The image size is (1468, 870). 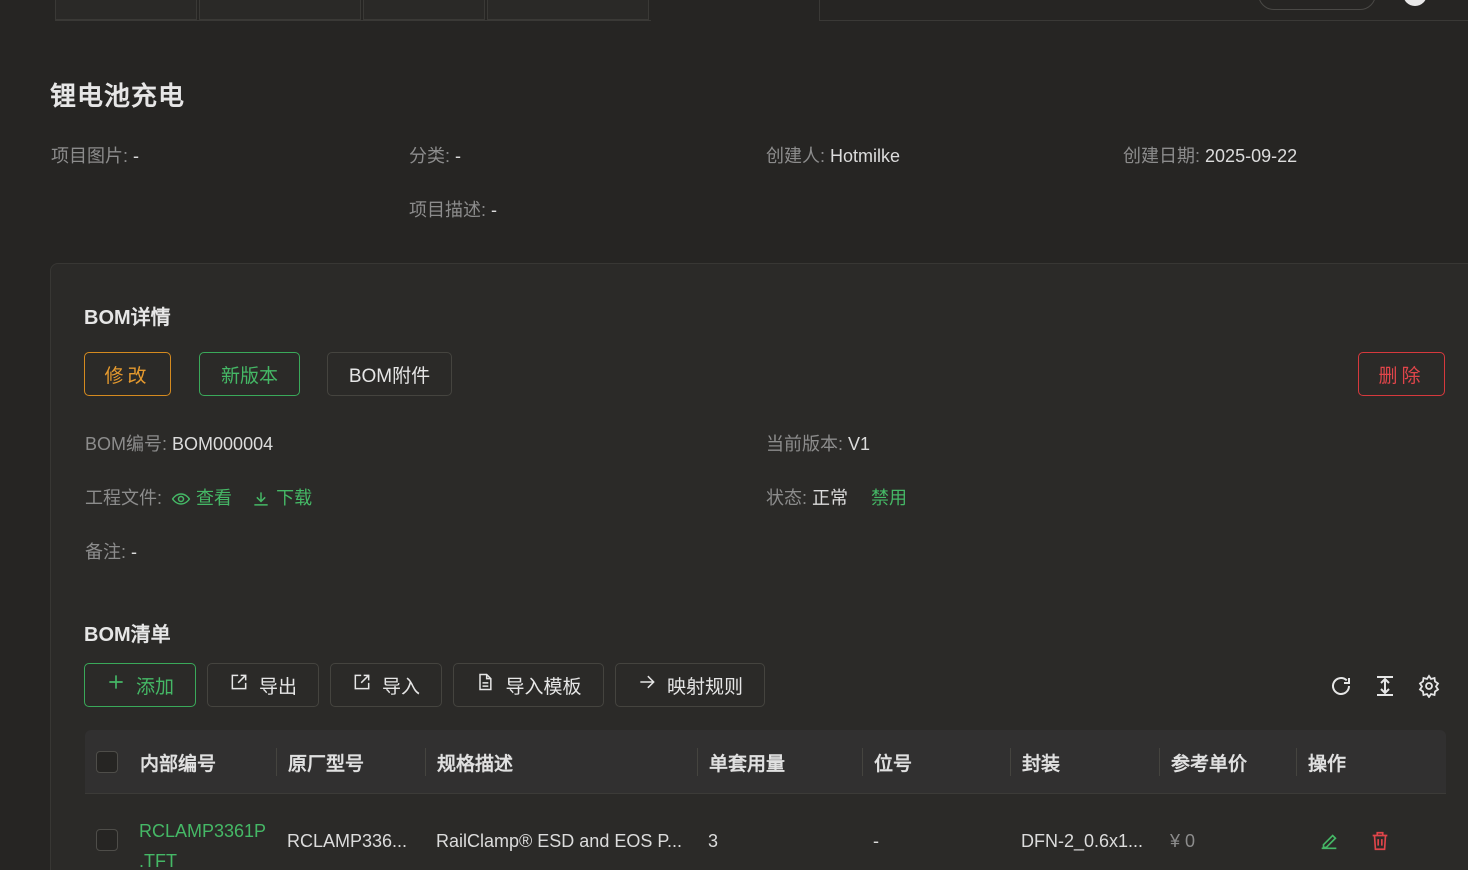 What do you see at coordinates (362, 685) in the screenshot?
I see `import-icon` at bounding box center [362, 685].